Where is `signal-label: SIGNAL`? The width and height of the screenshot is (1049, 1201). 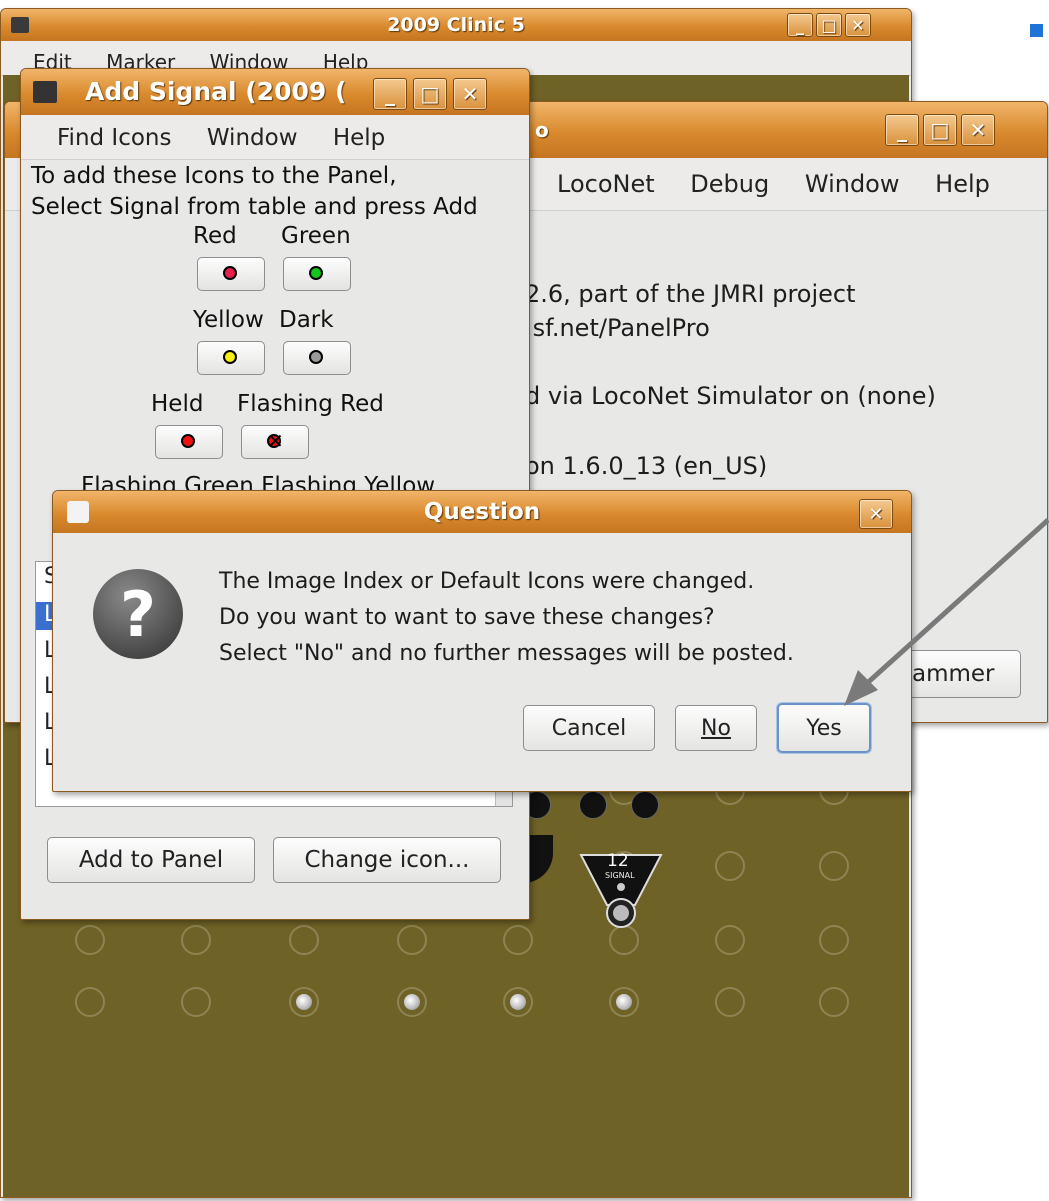
signal-label: SIGNAL is located at coordinates (620, 875).